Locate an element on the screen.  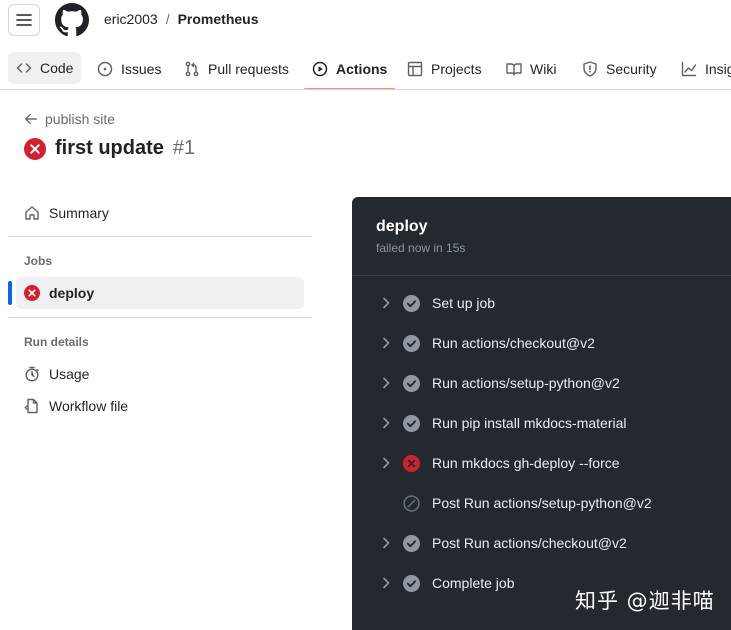
job-title: deploy is located at coordinates (402, 226).